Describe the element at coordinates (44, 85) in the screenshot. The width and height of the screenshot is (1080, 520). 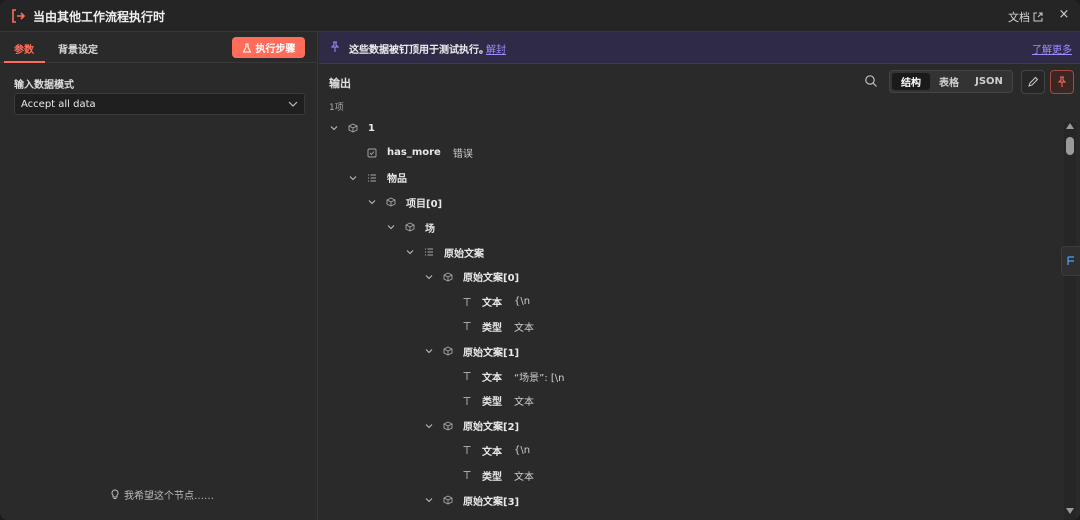
I see `input-mode-label: 输入数据模式` at that location.